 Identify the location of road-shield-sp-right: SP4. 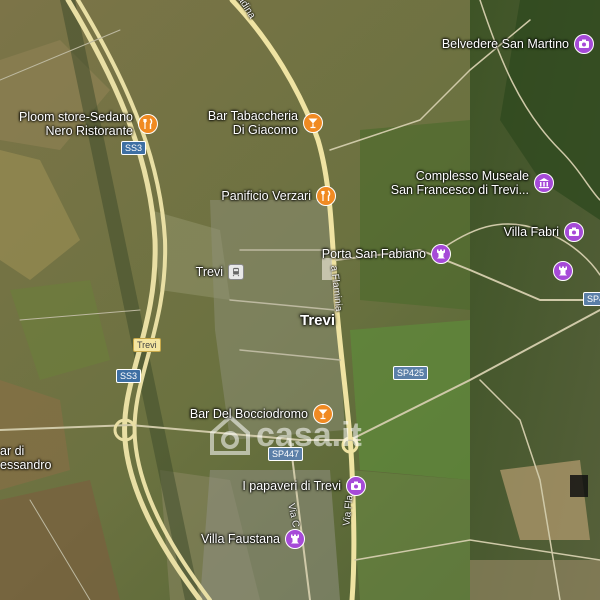
(591, 299).